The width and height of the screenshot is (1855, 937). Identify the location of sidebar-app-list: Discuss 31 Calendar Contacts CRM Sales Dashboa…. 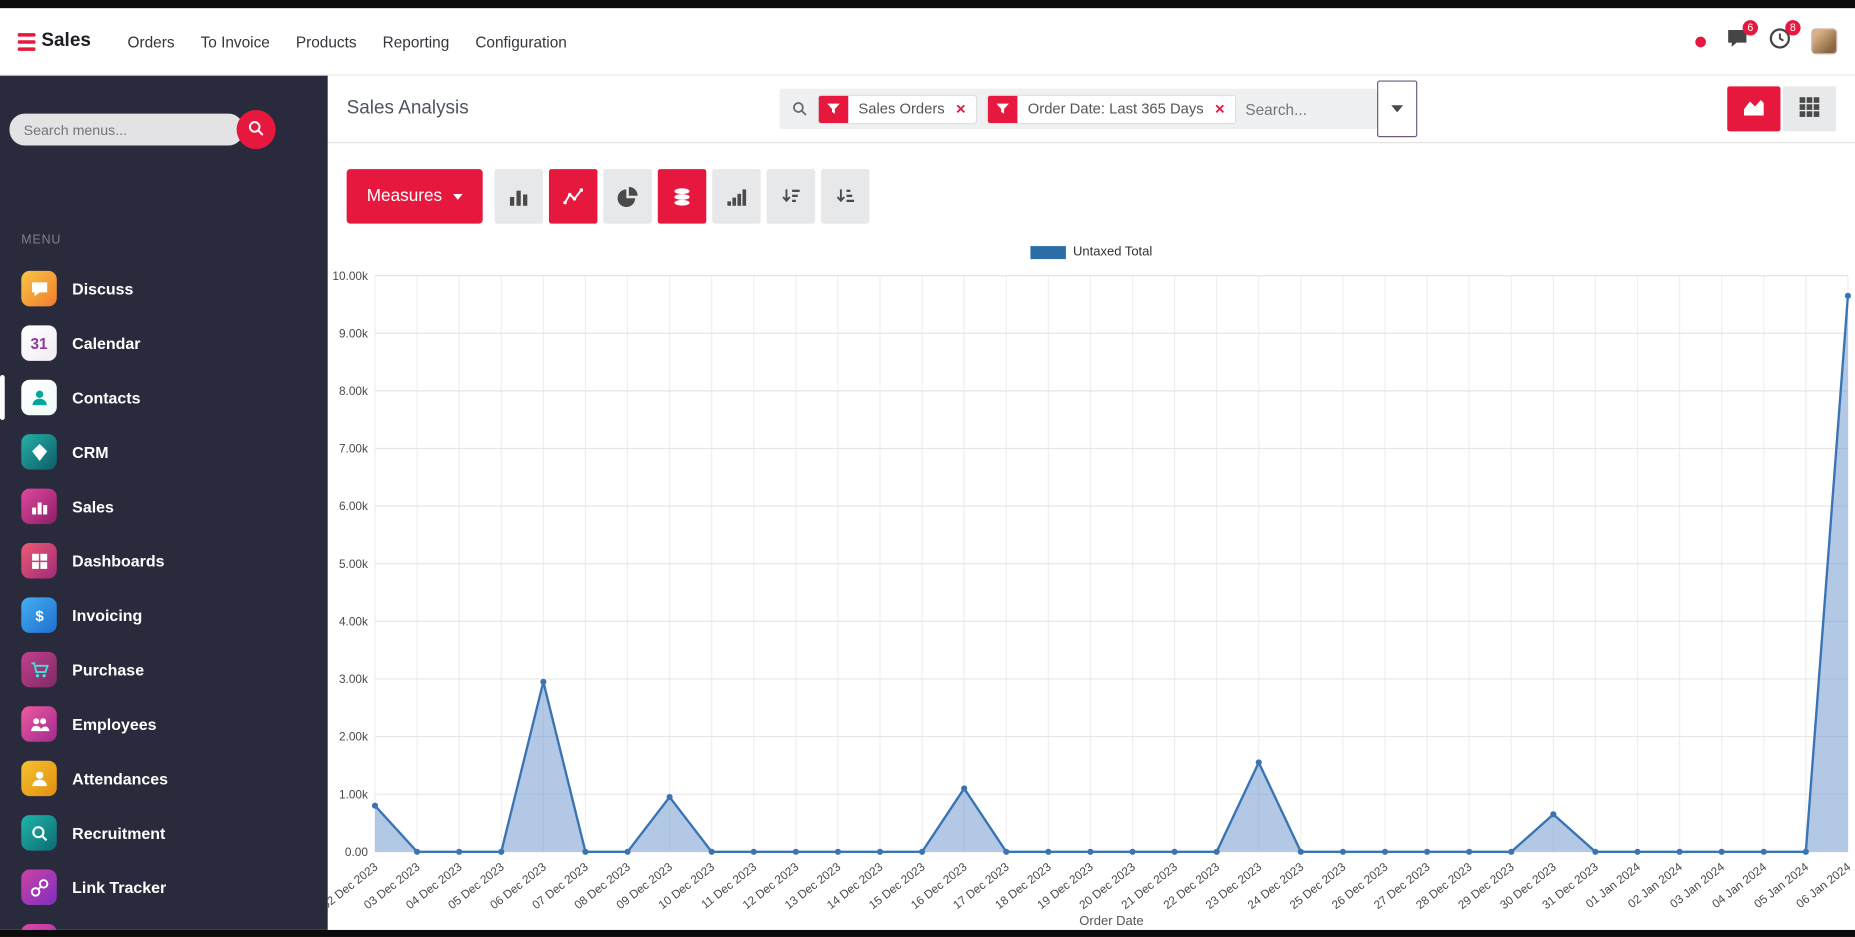
(164, 595).